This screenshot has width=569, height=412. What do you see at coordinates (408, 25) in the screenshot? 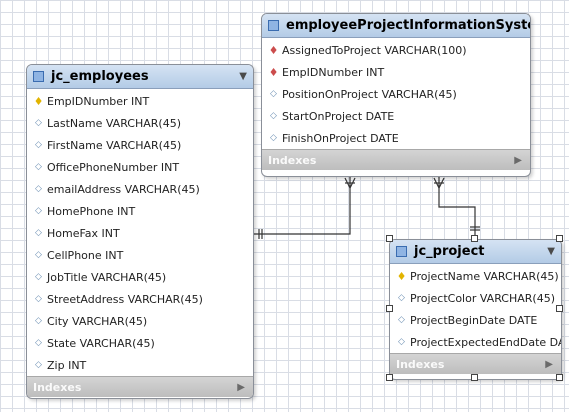
I see `table-name: employeeProjectInformationSystem` at bounding box center [408, 25].